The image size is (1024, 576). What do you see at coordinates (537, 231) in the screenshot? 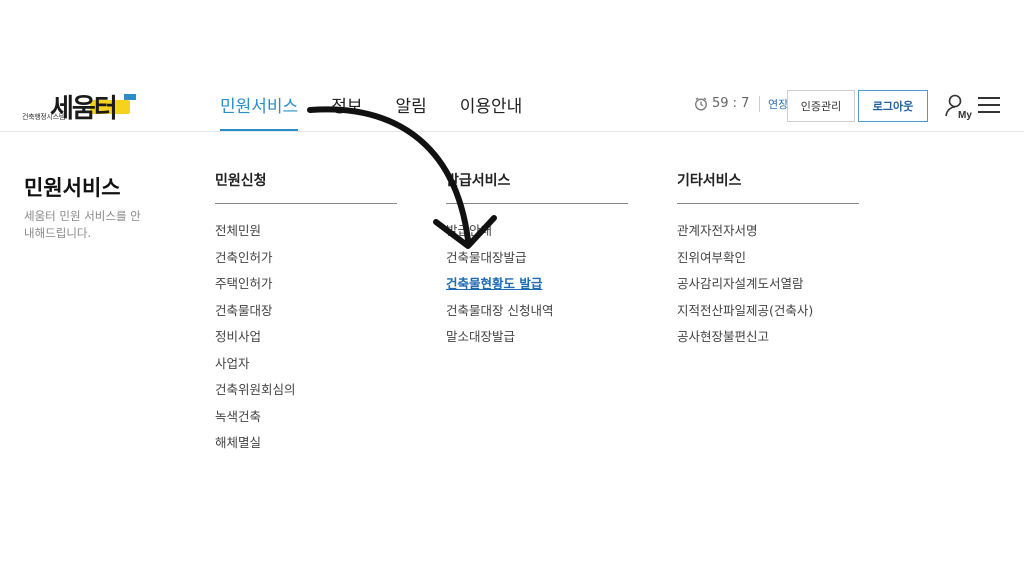
I see `menu-item: 발급안내` at bounding box center [537, 231].